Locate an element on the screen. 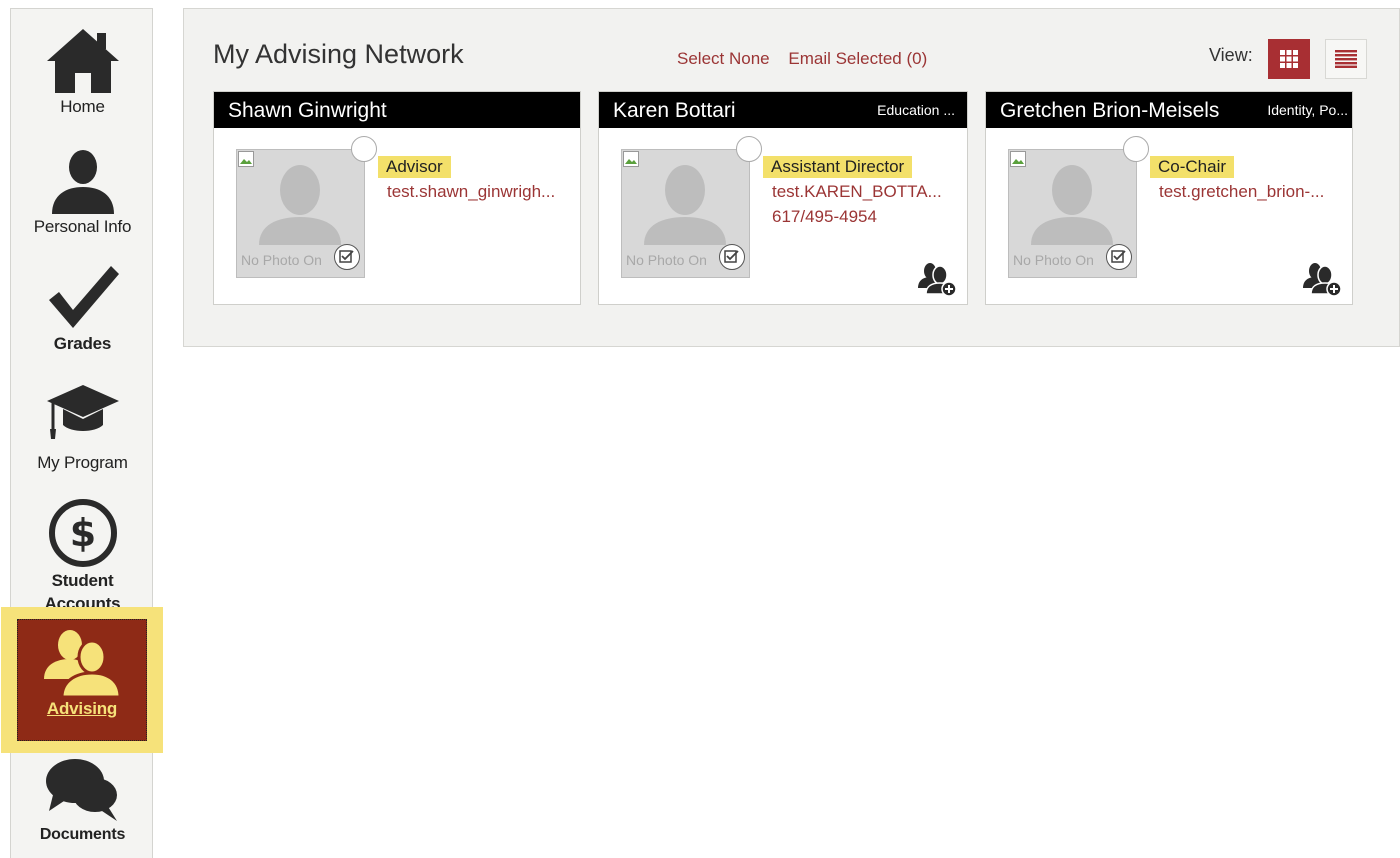 This screenshot has height=858, width=1400. advisor-role: Advisor is located at coordinates (414, 167).